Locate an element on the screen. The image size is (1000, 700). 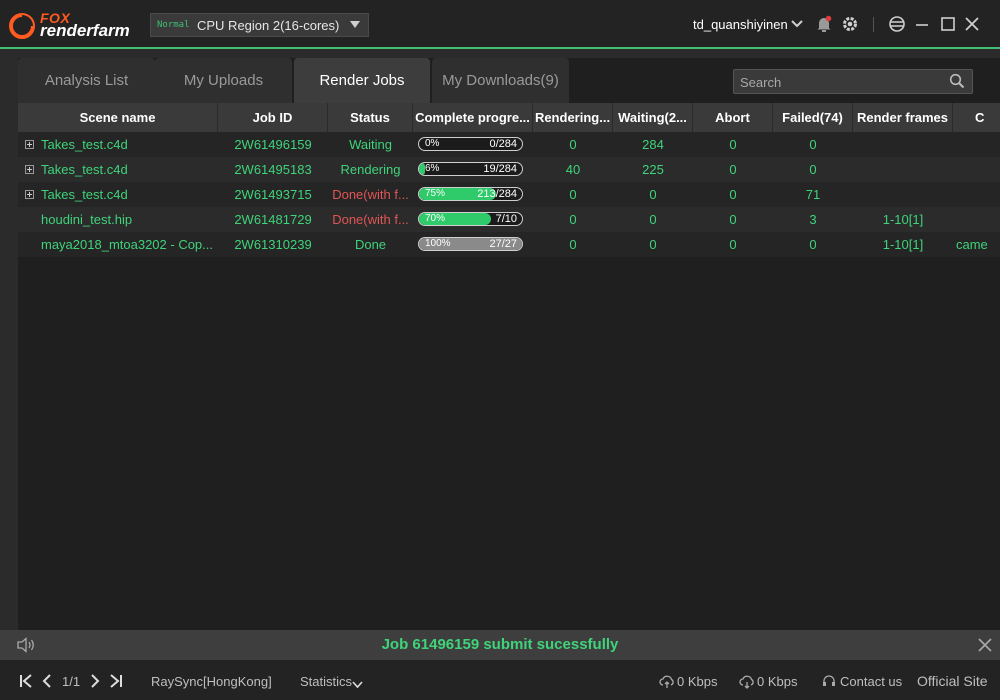
minimize-icon is located at coordinates (922, 24).